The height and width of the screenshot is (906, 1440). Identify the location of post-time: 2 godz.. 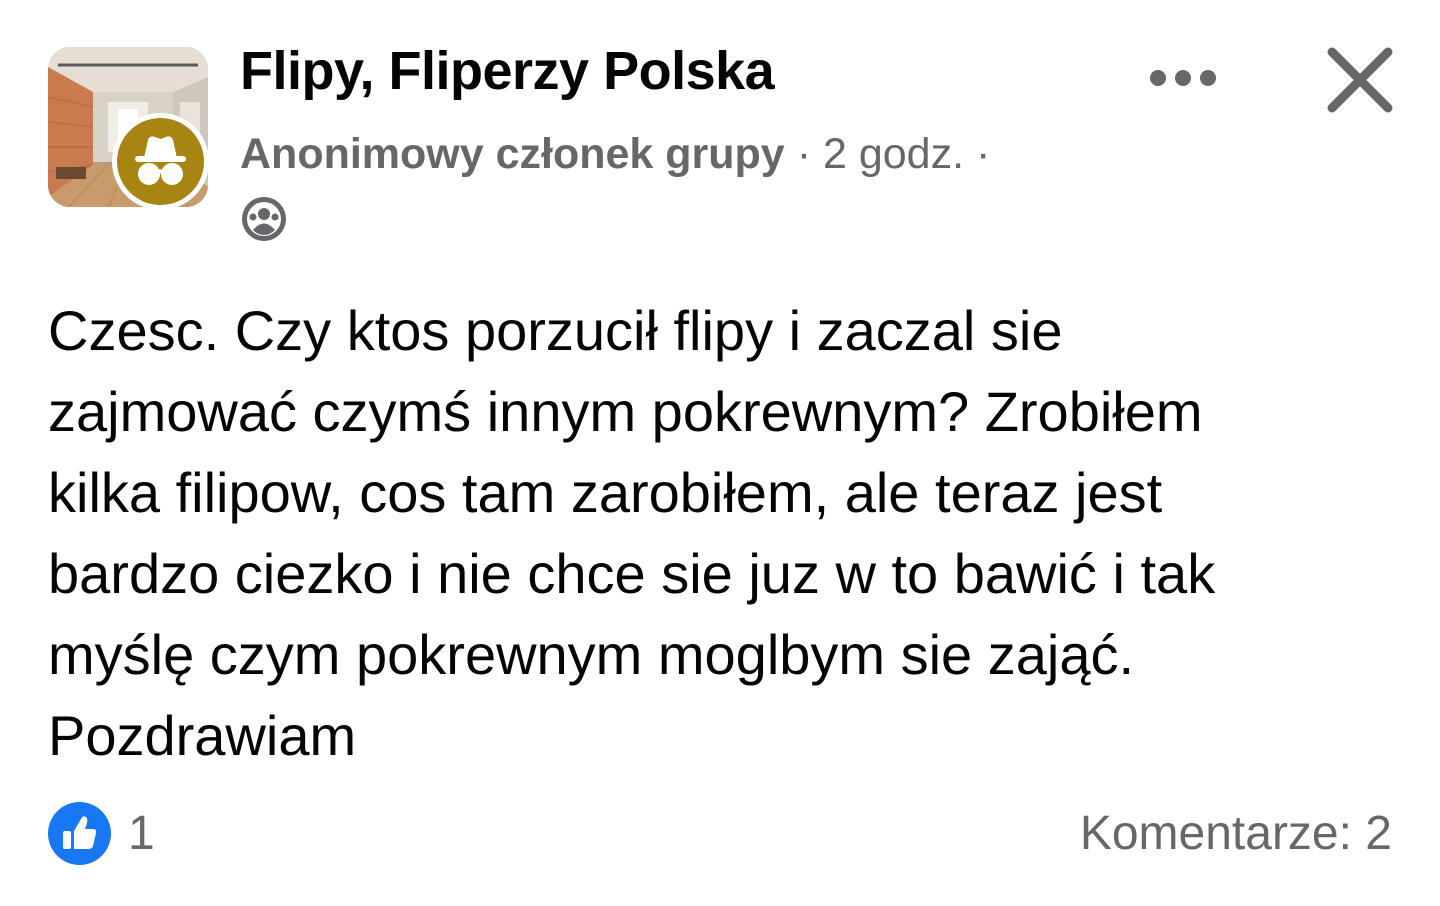
(893, 154).